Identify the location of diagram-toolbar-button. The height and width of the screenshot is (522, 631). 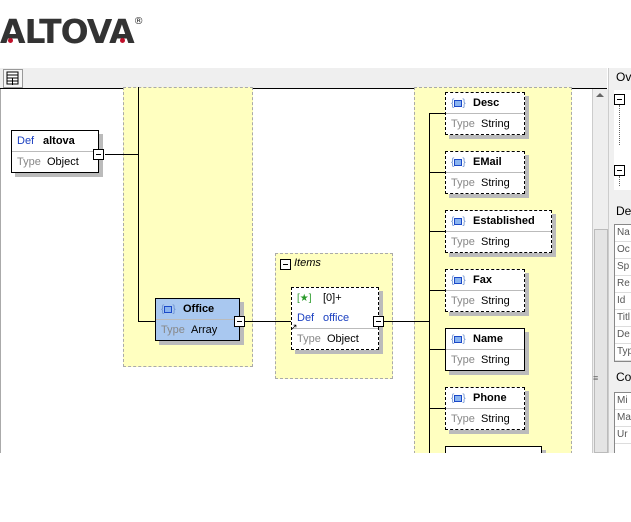
(13, 78).